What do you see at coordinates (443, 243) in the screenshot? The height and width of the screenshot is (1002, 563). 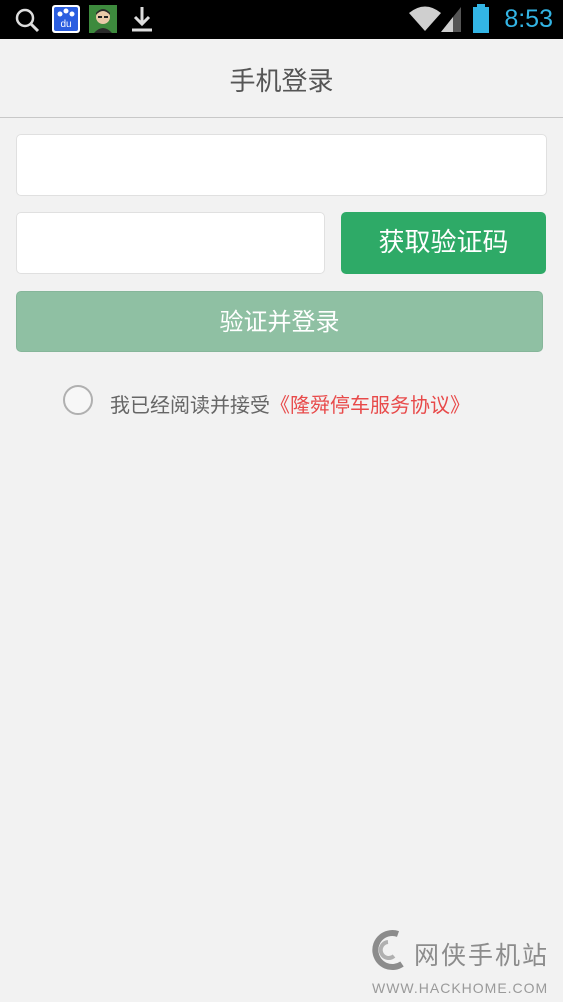 I see `get-code-button: 获取验证码` at bounding box center [443, 243].